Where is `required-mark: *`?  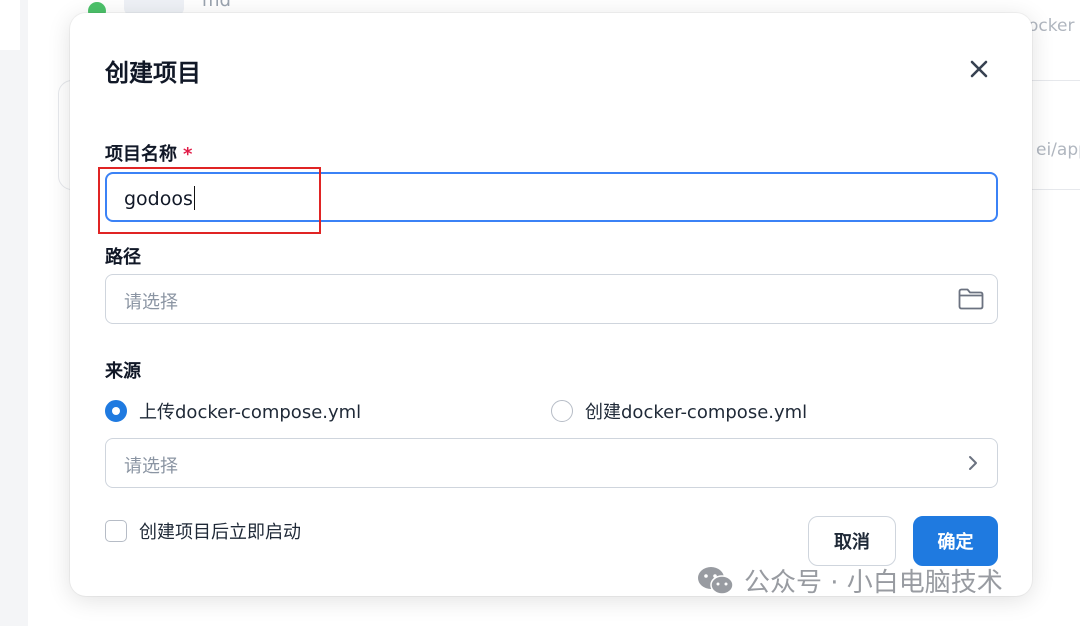
required-mark: * is located at coordinates (188, 154).